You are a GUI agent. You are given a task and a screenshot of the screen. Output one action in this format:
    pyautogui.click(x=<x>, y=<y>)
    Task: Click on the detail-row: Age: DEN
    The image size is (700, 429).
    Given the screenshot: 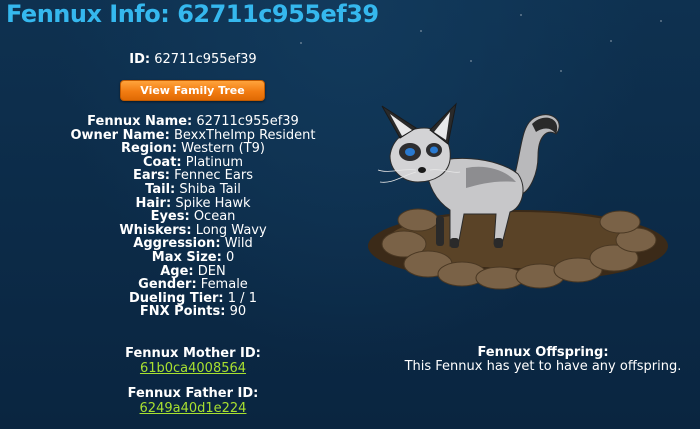 What is the action you would take?
    pyautogui.click(x=193, y=271)
    